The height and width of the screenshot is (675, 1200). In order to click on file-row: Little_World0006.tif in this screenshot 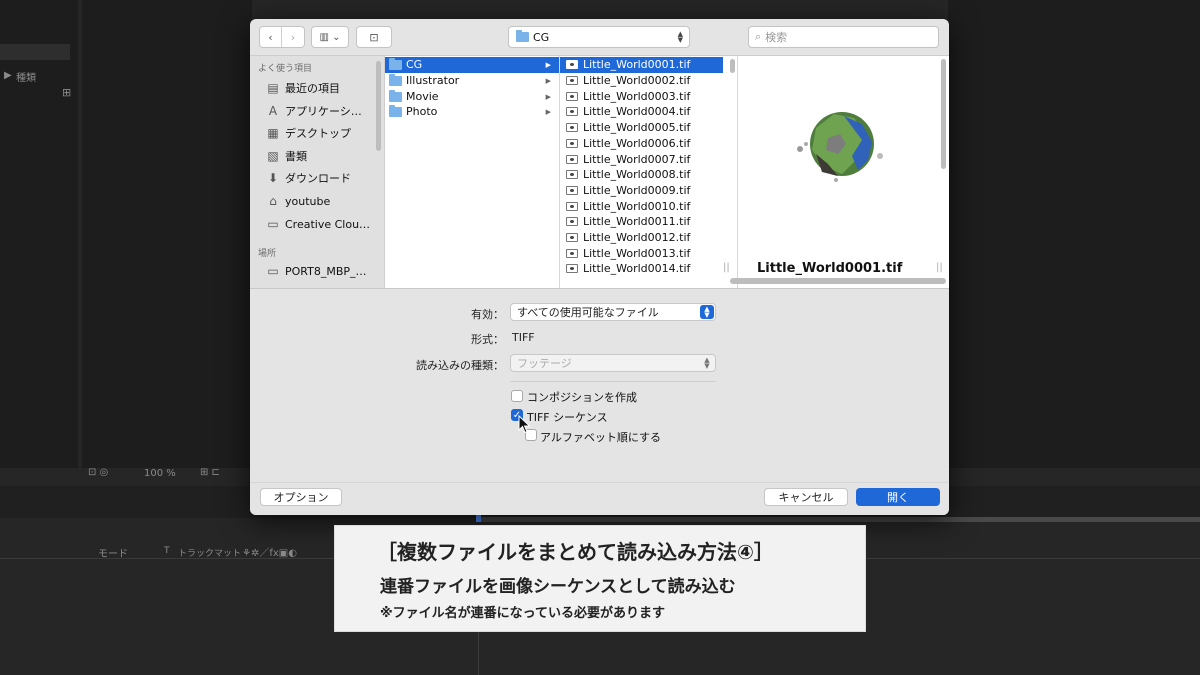, I will do `click(641, 144)`.